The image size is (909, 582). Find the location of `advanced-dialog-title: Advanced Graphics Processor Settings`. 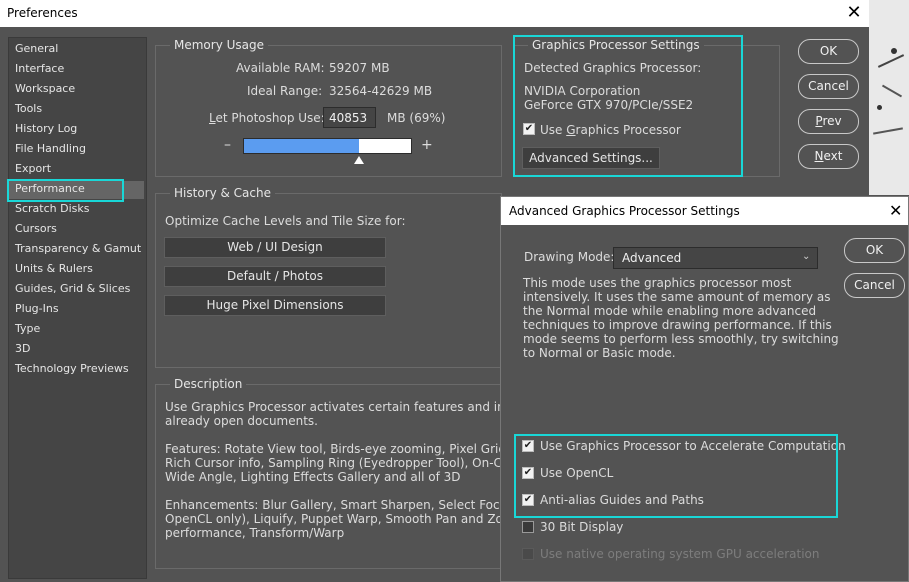

advanced-dialog-title: Advanced Graphics Processor Settings is located at coordinates (624, 211).